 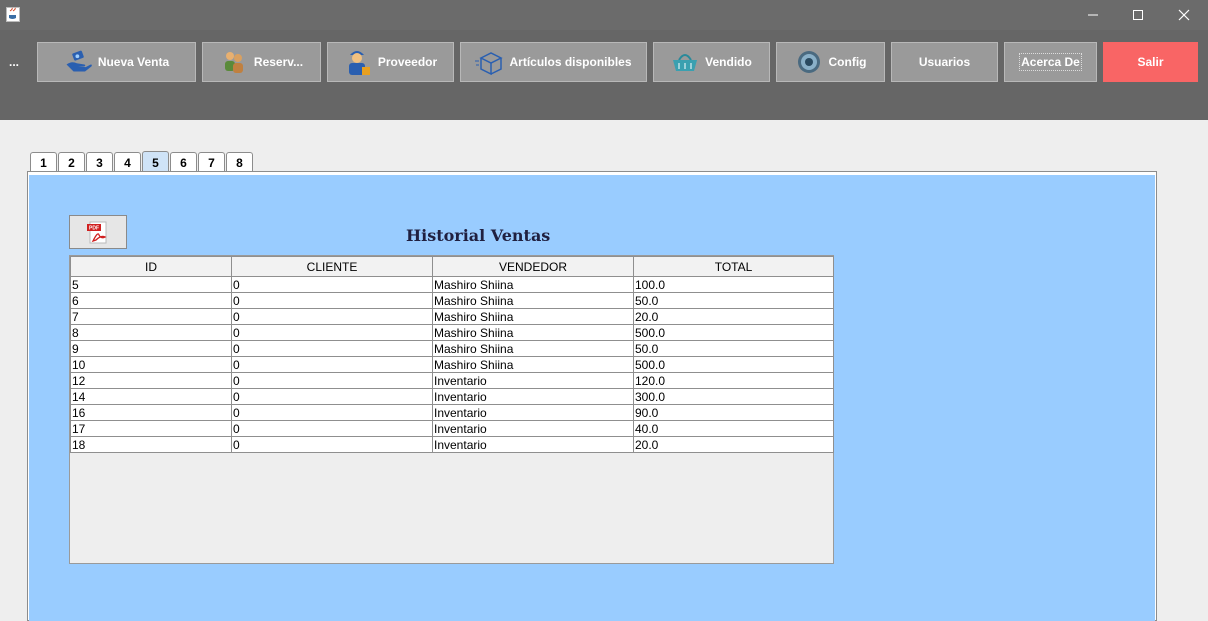 What do you see at coordinates (99, 162) in the screenshot?
I see `tab-3: 3` at bounding box center [99, 162].